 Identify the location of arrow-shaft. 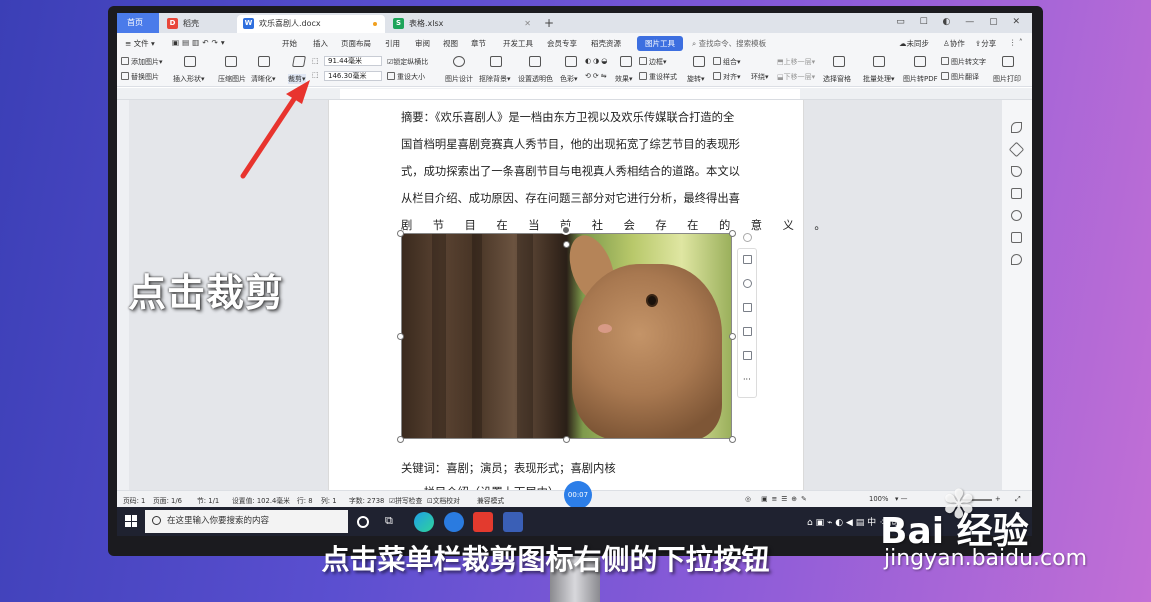
(269, 136).